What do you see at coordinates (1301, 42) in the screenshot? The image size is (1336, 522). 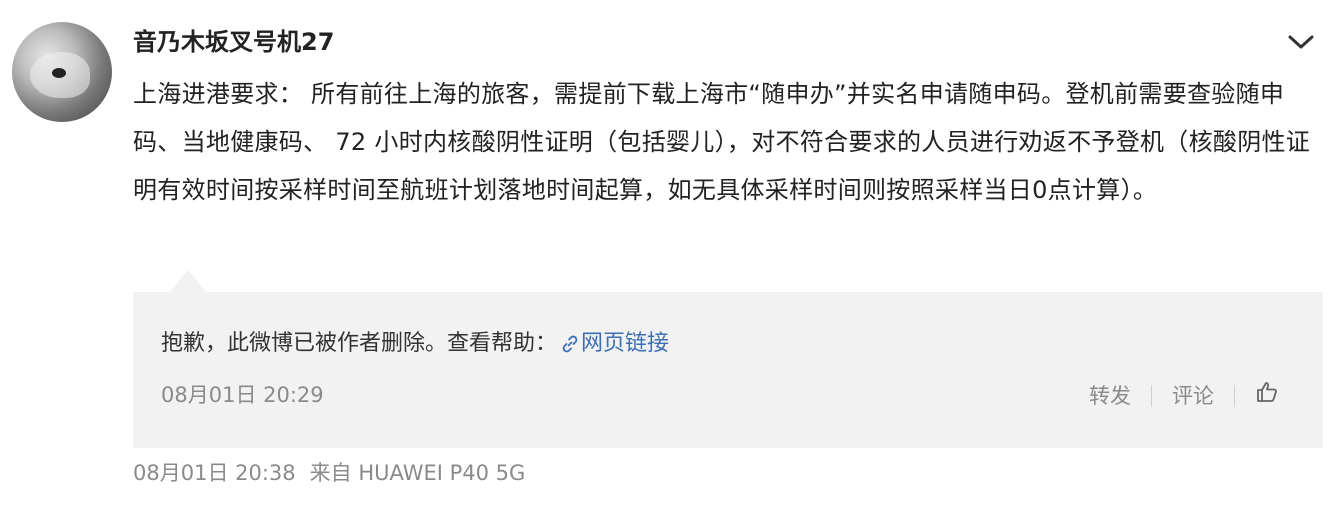 I see `chevron-down-icon` at bounding box center [1301, 42].